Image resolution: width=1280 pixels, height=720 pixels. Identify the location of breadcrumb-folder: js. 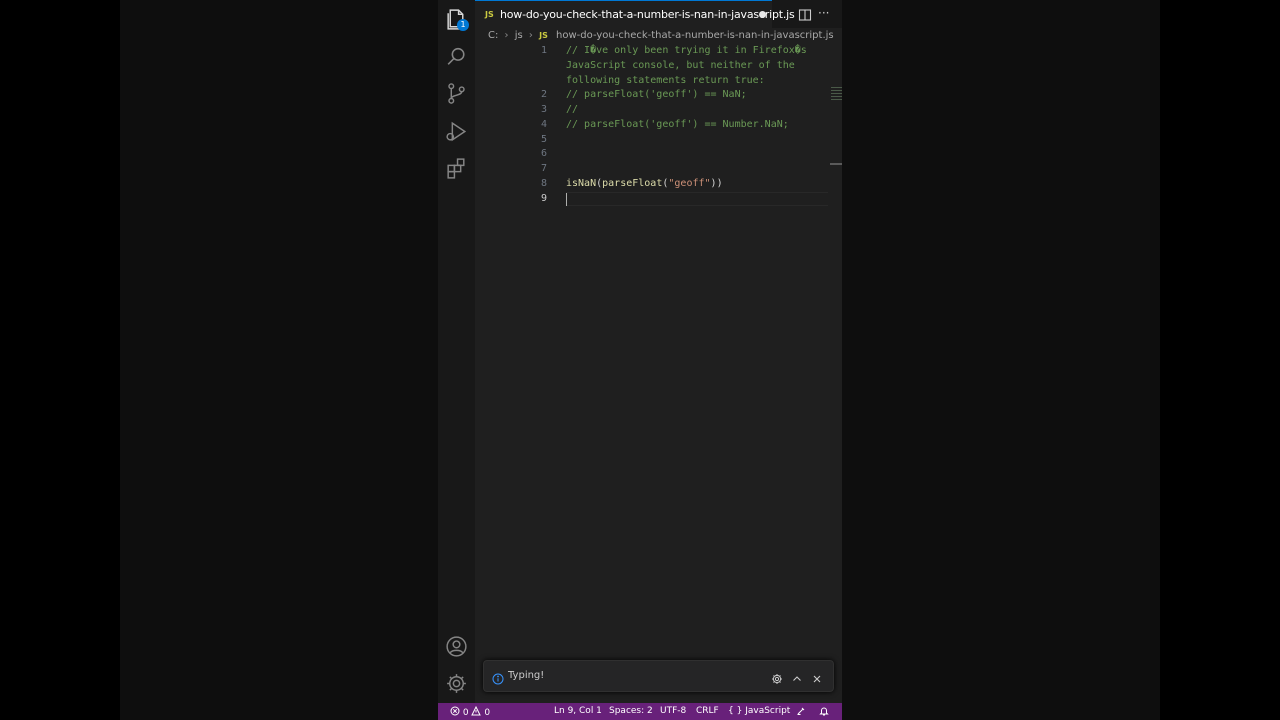
(519, 35).